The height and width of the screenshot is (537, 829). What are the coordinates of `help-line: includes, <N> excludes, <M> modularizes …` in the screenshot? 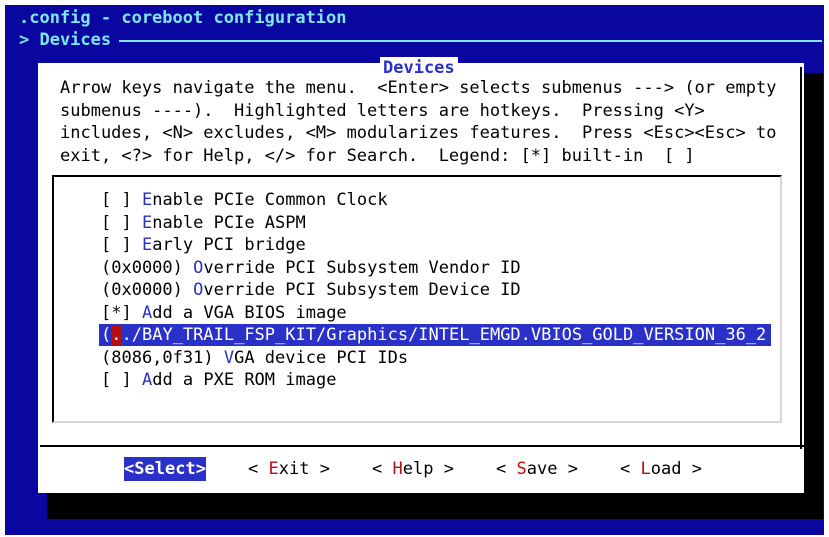 It's located at (418, 133).